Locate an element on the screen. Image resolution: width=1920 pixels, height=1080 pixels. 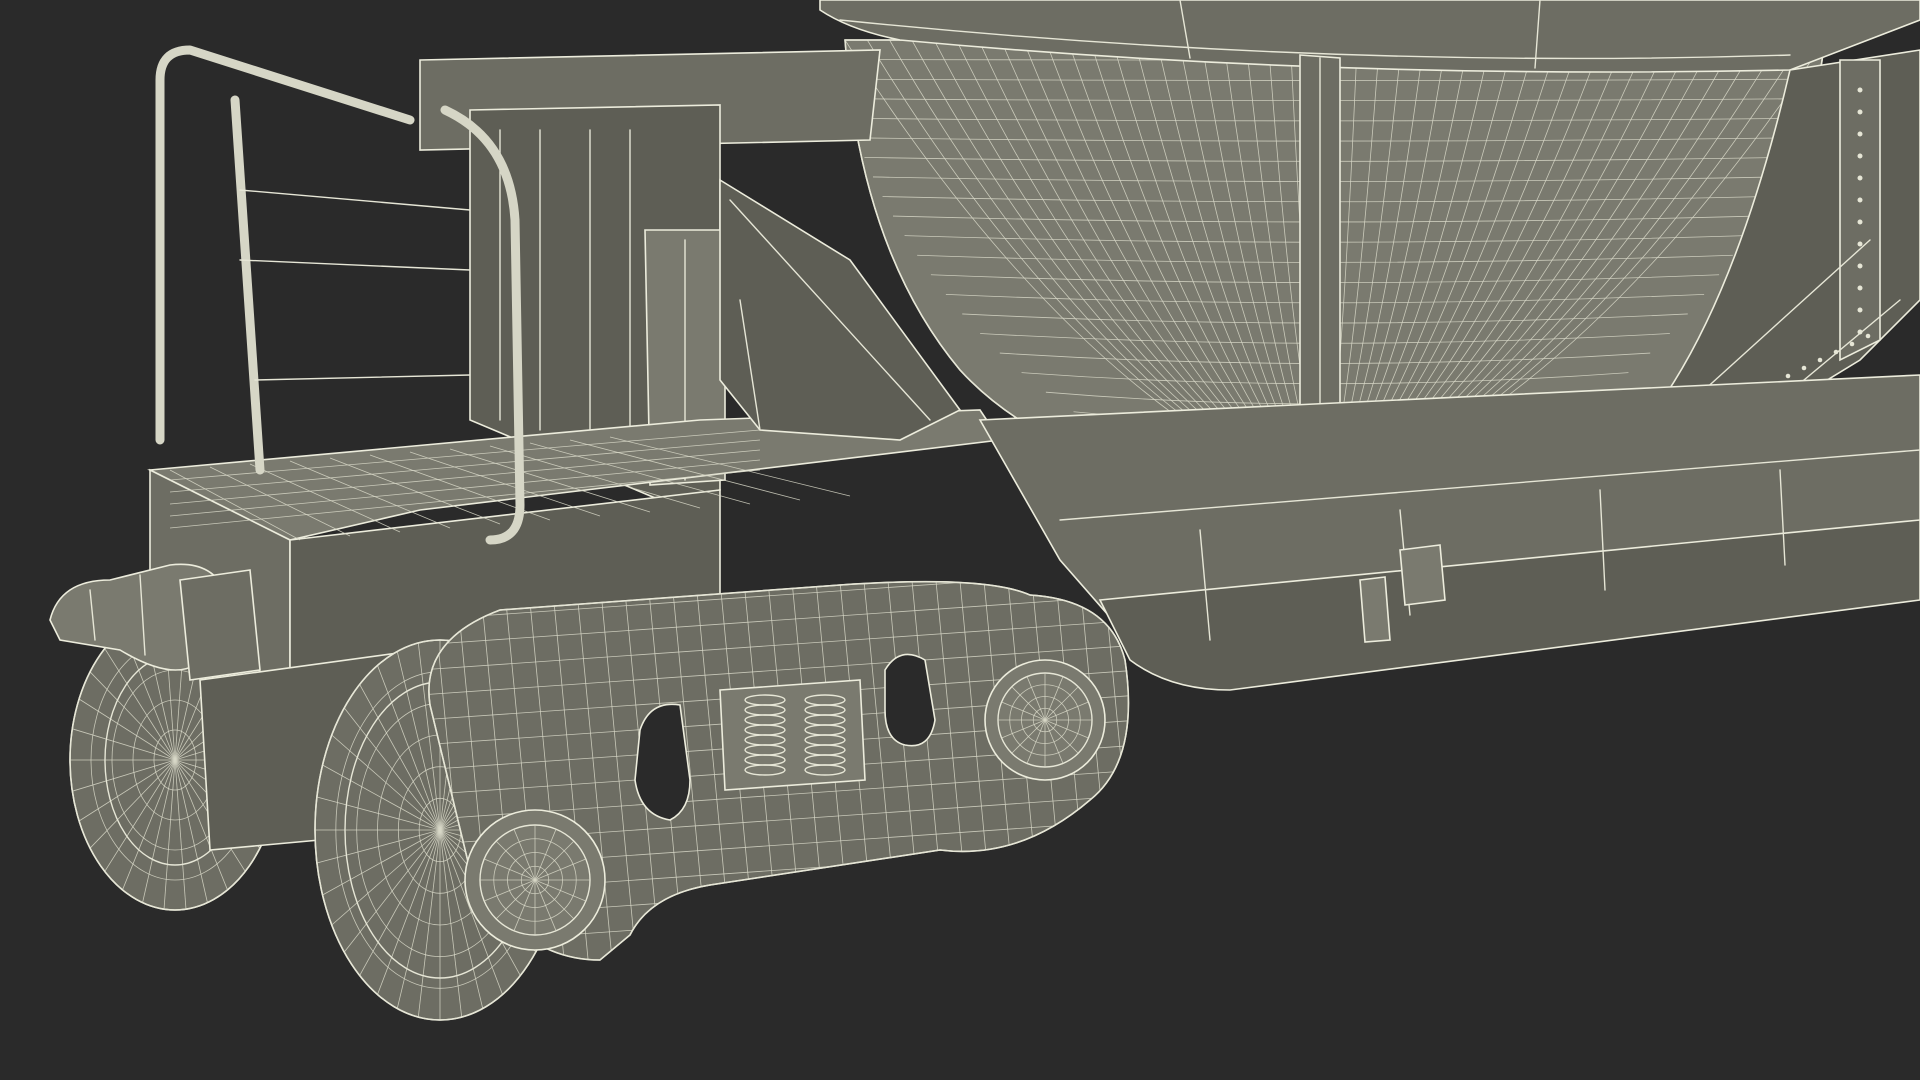
bowl-stiffener is located at coordinates (1320, 252).